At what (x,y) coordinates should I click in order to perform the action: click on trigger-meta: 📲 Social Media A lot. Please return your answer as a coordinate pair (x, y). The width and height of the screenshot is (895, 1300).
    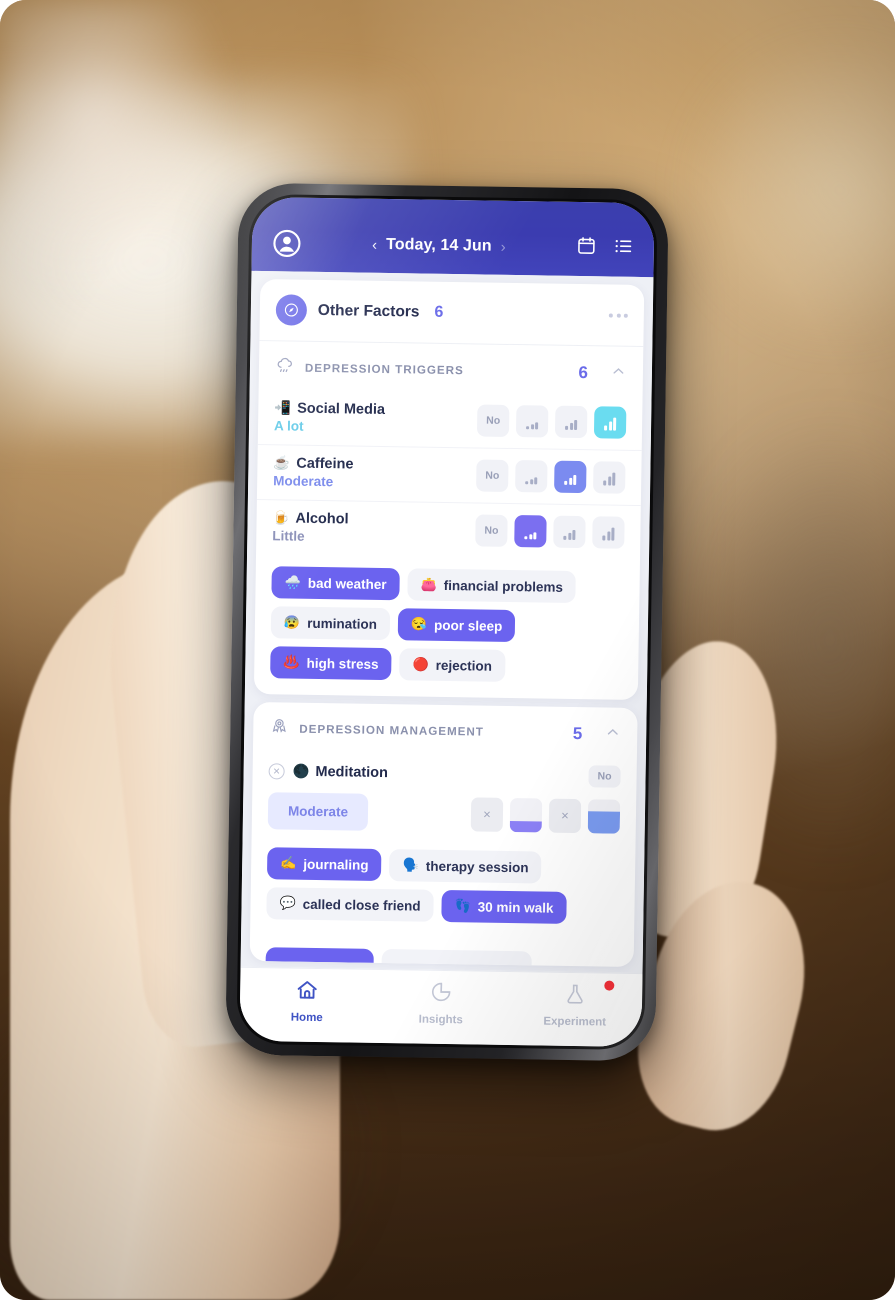
    Looking at the image, I should click on (375, 418).